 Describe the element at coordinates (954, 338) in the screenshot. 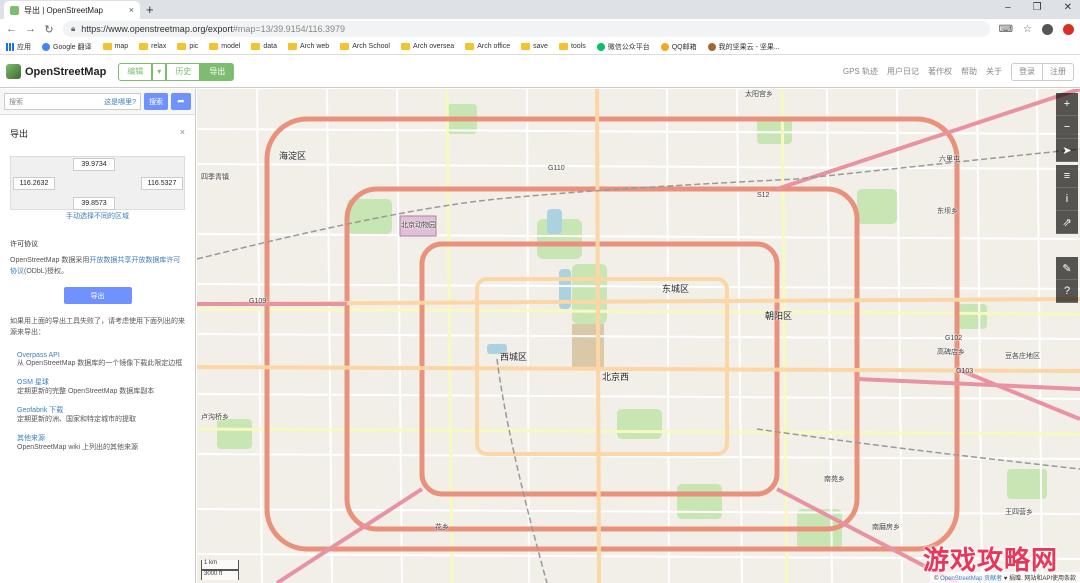

I see `road-label: G102` at that location.